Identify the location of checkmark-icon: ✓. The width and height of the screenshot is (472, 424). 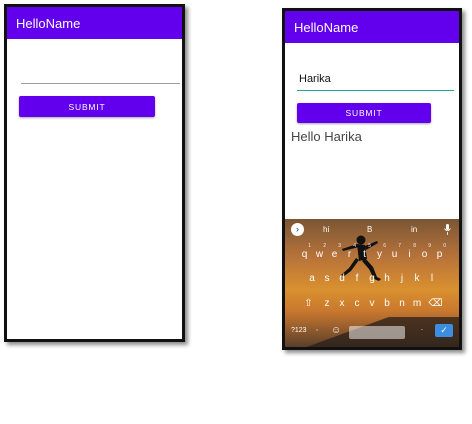
(444, 330).